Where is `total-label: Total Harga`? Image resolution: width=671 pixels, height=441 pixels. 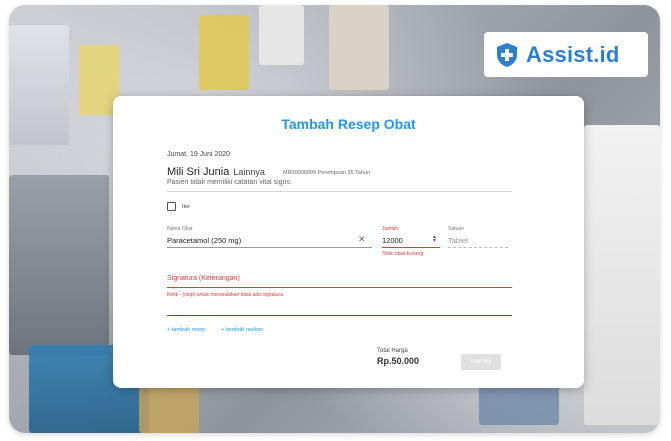
total-label: Total Harga is located at coordinates (392, 351).